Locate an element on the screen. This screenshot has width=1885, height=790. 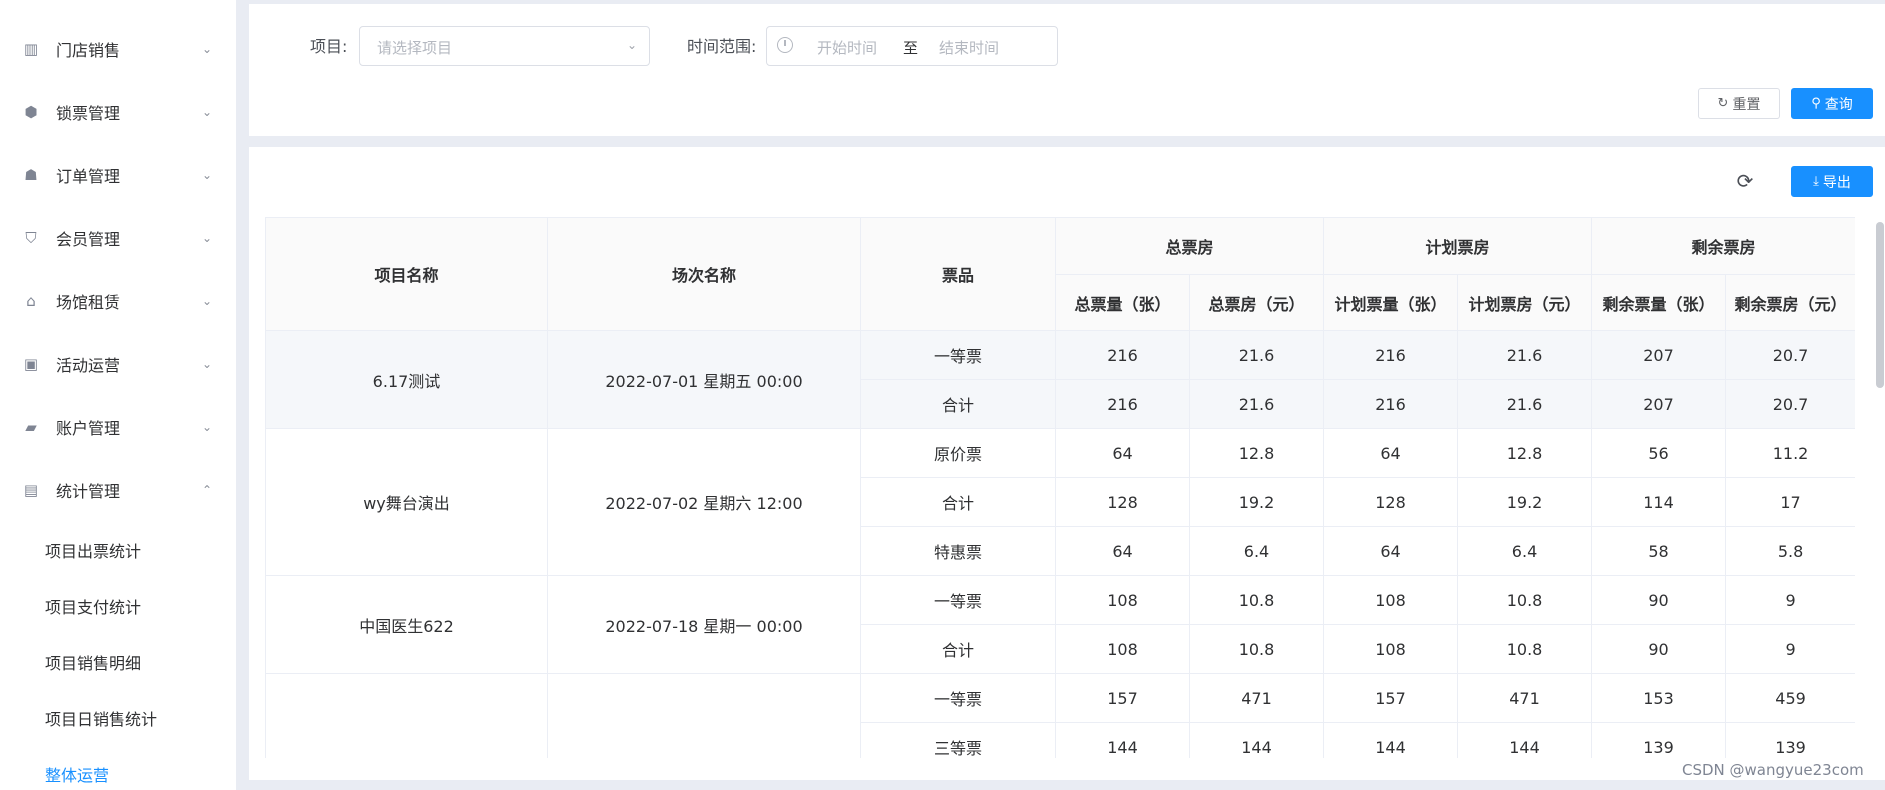
watermark: CSDN @wangyue23com is located at coordinates (1773, 770).